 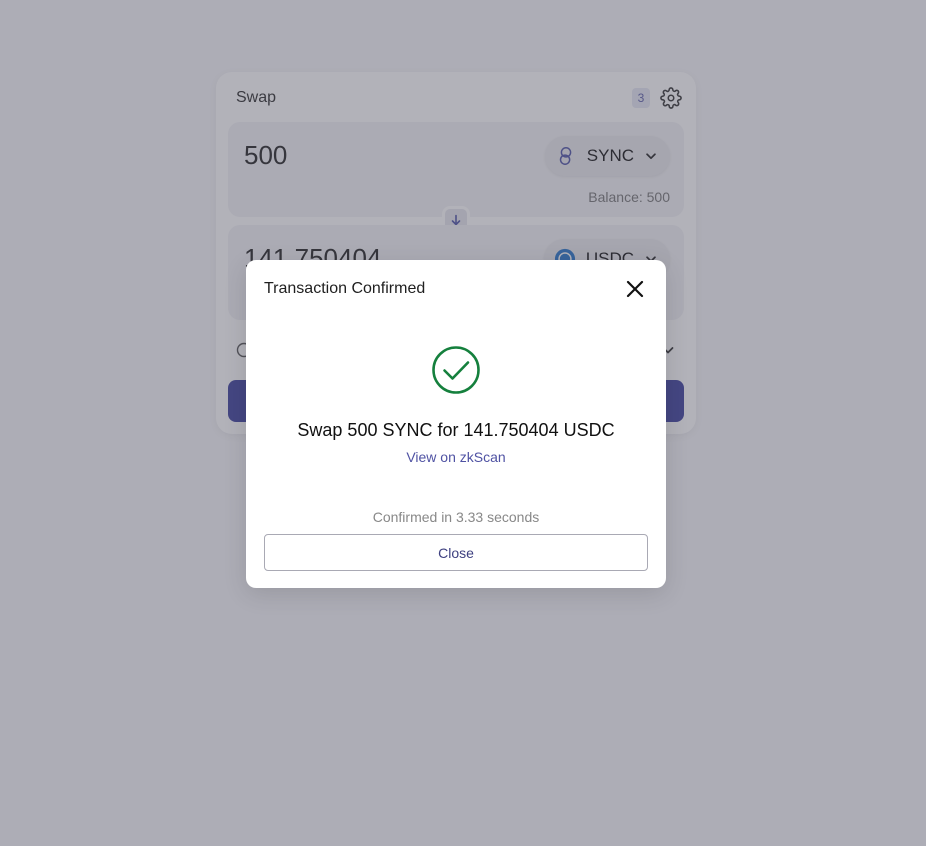 I want to click on close-button: Close, so click(x=456, y=552).